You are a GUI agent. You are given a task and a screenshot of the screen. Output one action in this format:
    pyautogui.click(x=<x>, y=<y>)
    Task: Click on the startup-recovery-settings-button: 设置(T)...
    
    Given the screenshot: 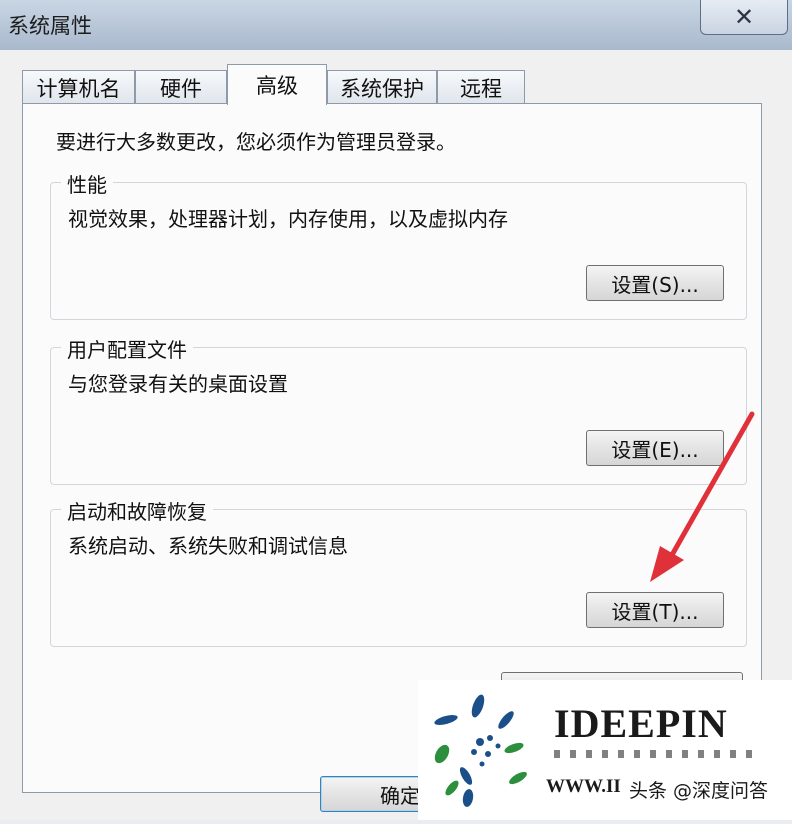 What is the action you would take?
    pyautogui.click(x=655, y=610)
    